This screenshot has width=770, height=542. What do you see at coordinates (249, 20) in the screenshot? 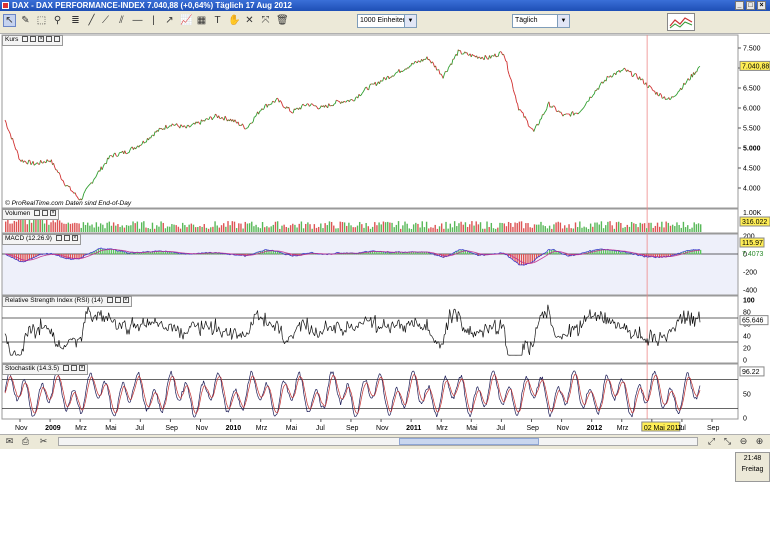
I see `cross-icon: ✕` at bounding box center [249, 20].